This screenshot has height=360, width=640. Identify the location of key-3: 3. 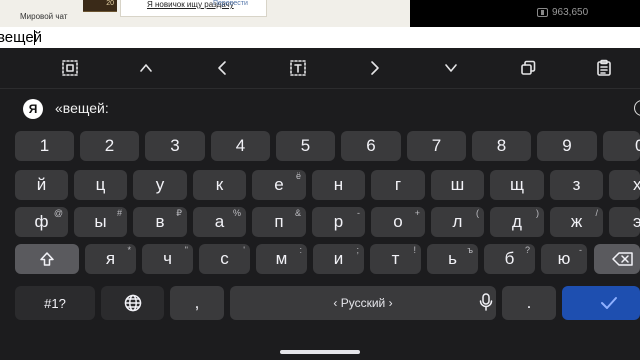
(175, 146).